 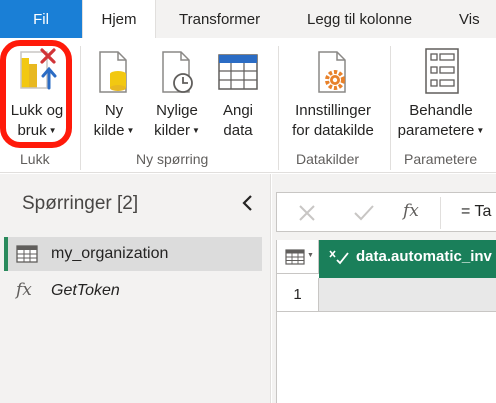 I want to click on recent-sources-icon, so click(x=177, y=72).